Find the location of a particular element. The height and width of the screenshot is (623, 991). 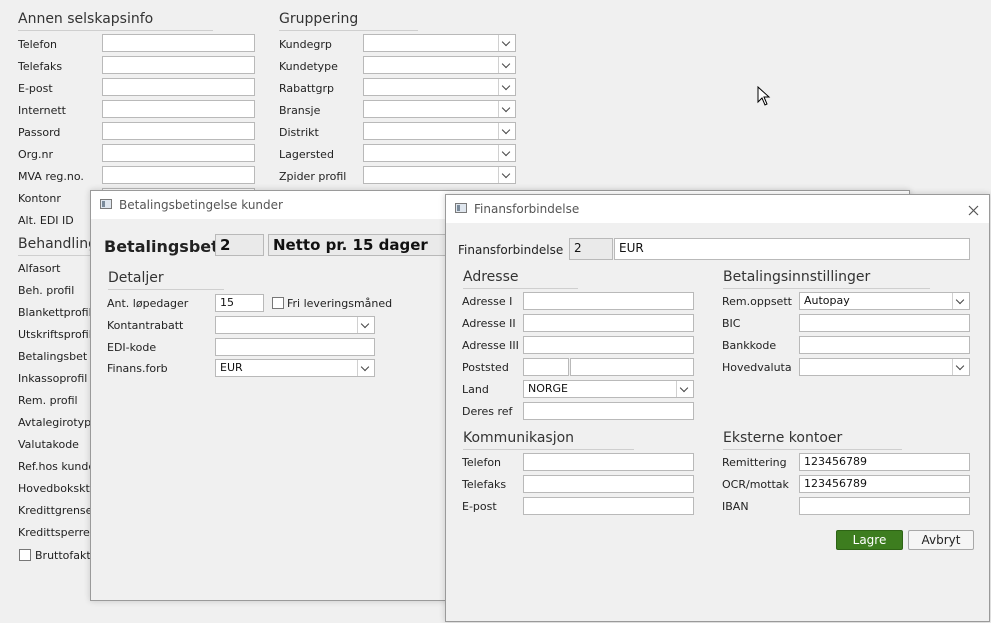

postnr-field is located at coordinates (546, 367).